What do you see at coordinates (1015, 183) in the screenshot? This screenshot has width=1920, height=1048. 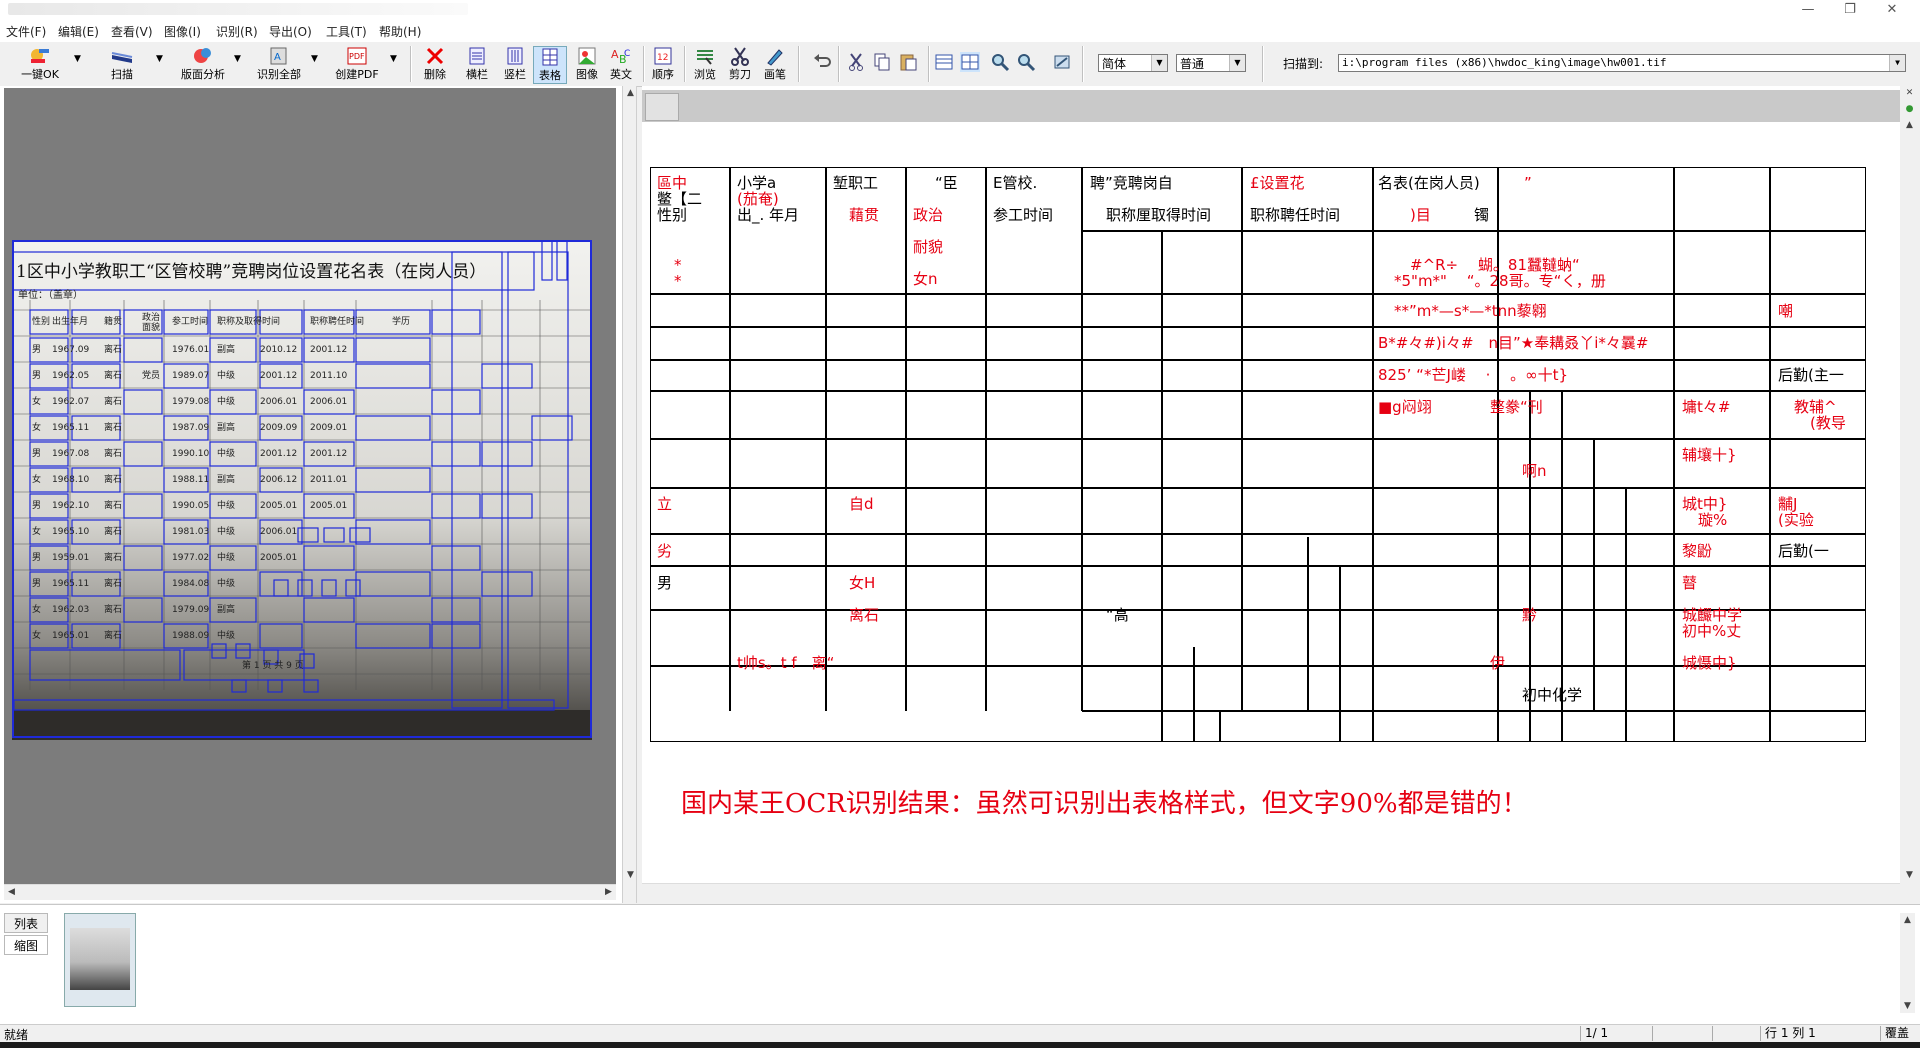 I see `ocr-cell-text: E管校.` at bounding box center [1015, 183].